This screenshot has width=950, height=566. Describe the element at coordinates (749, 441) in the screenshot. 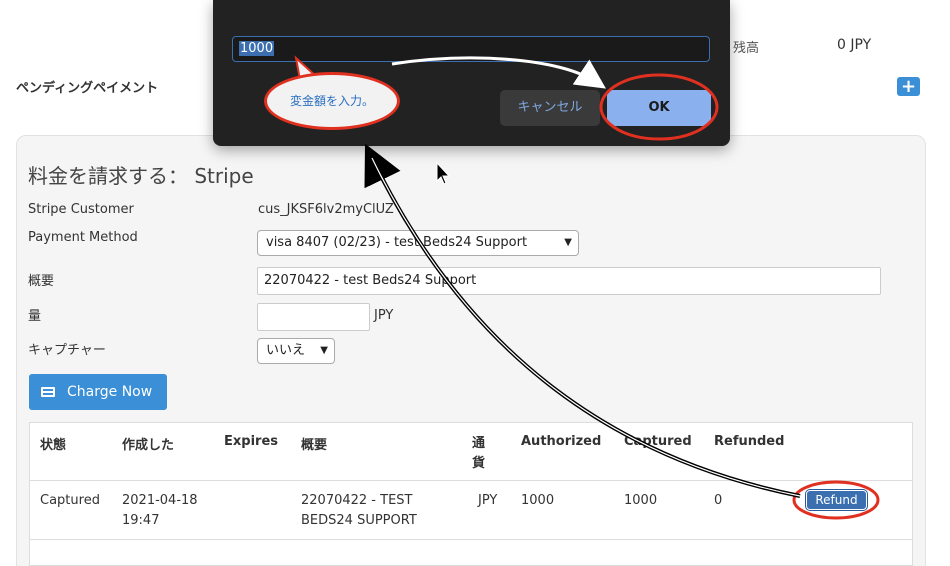

I see `header-refunded: Refunded` at that location.